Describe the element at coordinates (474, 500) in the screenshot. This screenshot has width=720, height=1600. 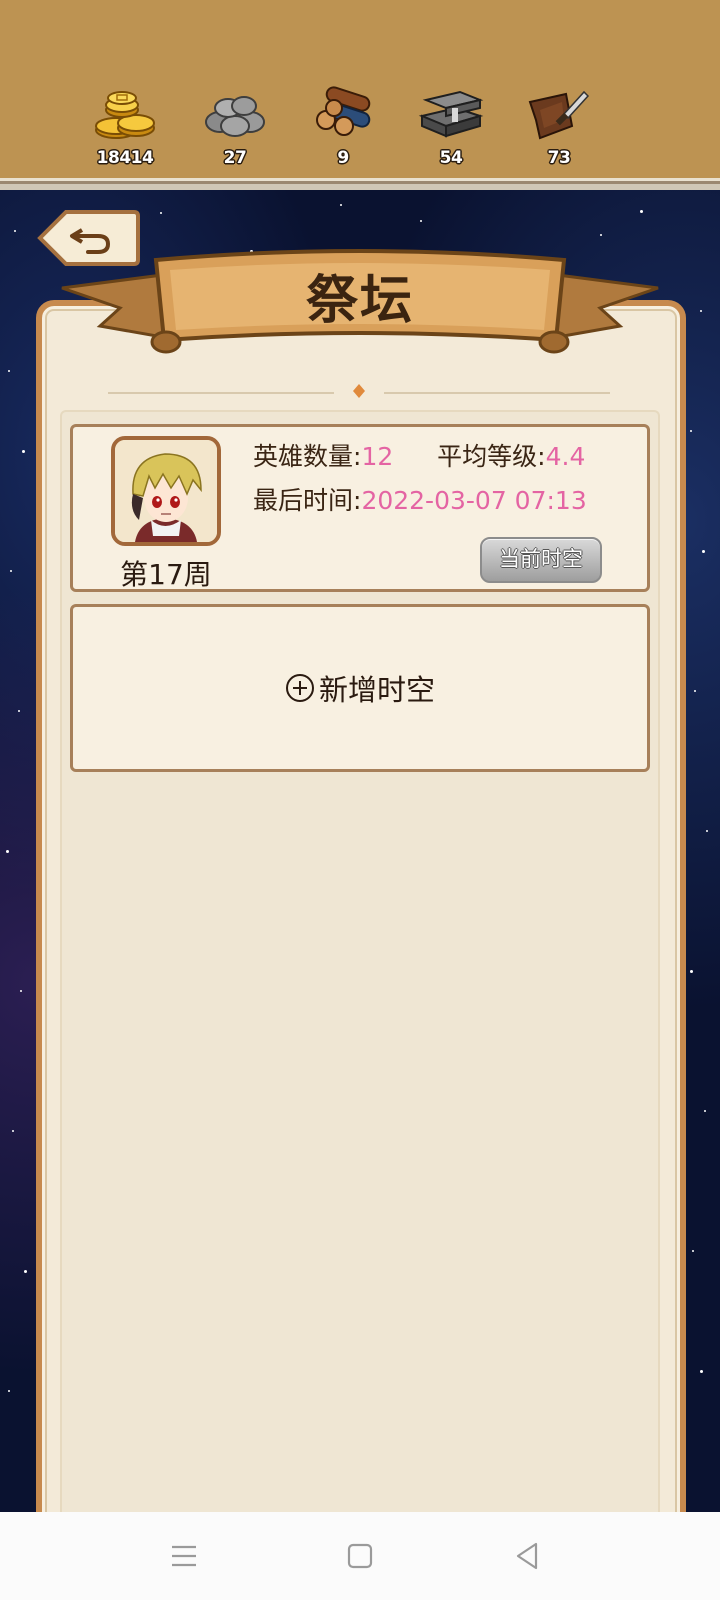
I see `last-time-value: 2022-03-07 07:13` at that location.